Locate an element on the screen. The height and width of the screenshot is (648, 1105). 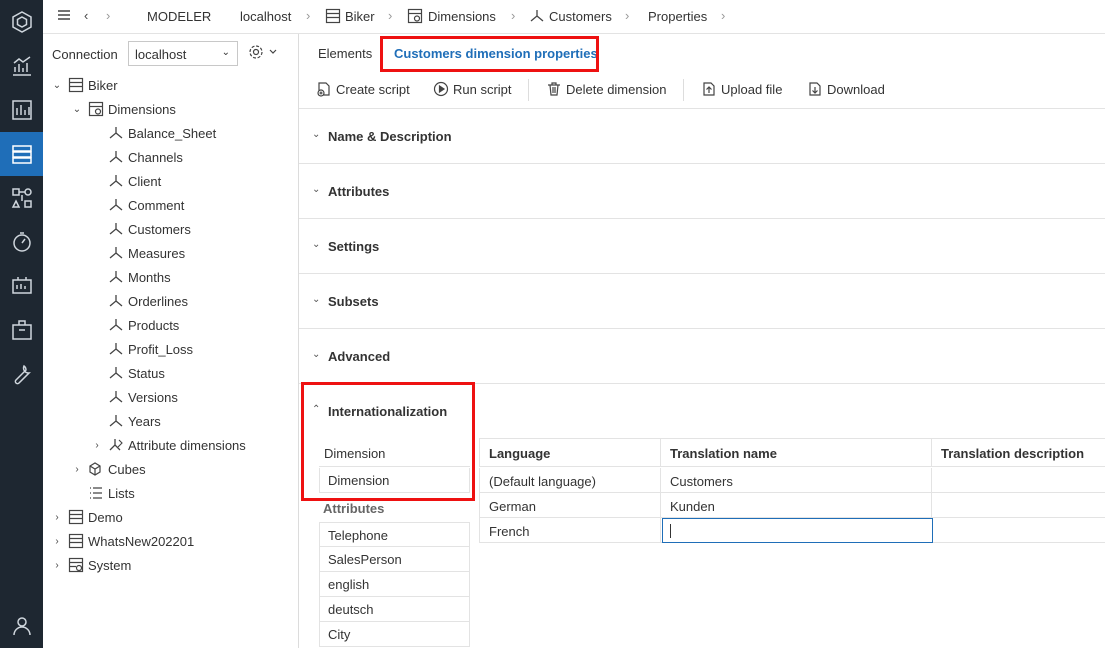
attribute-list-item: deutsch is located at coordinates (394, 609).